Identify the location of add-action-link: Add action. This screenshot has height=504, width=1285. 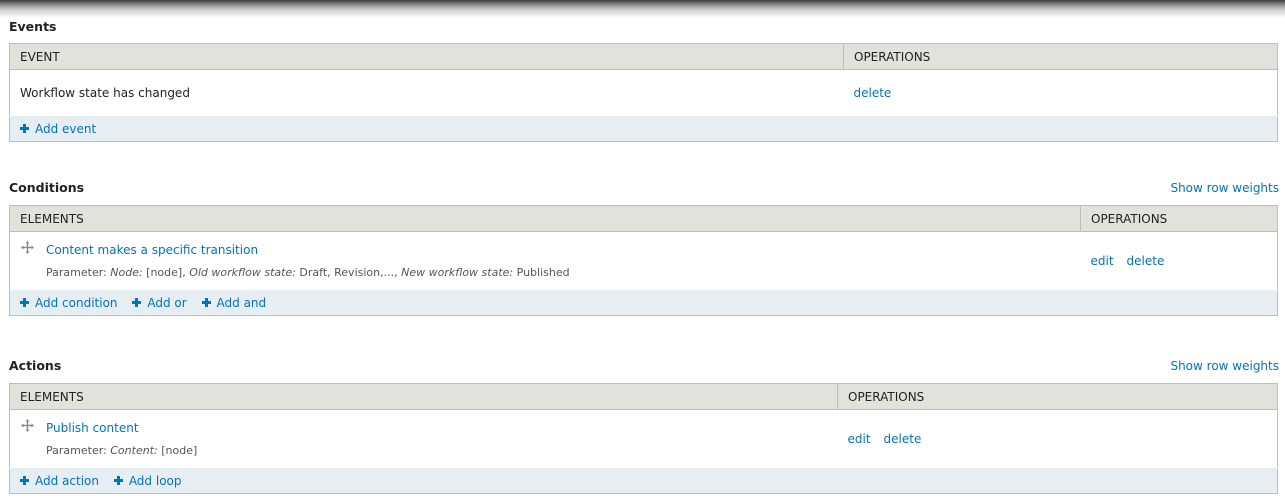
(59, 481).